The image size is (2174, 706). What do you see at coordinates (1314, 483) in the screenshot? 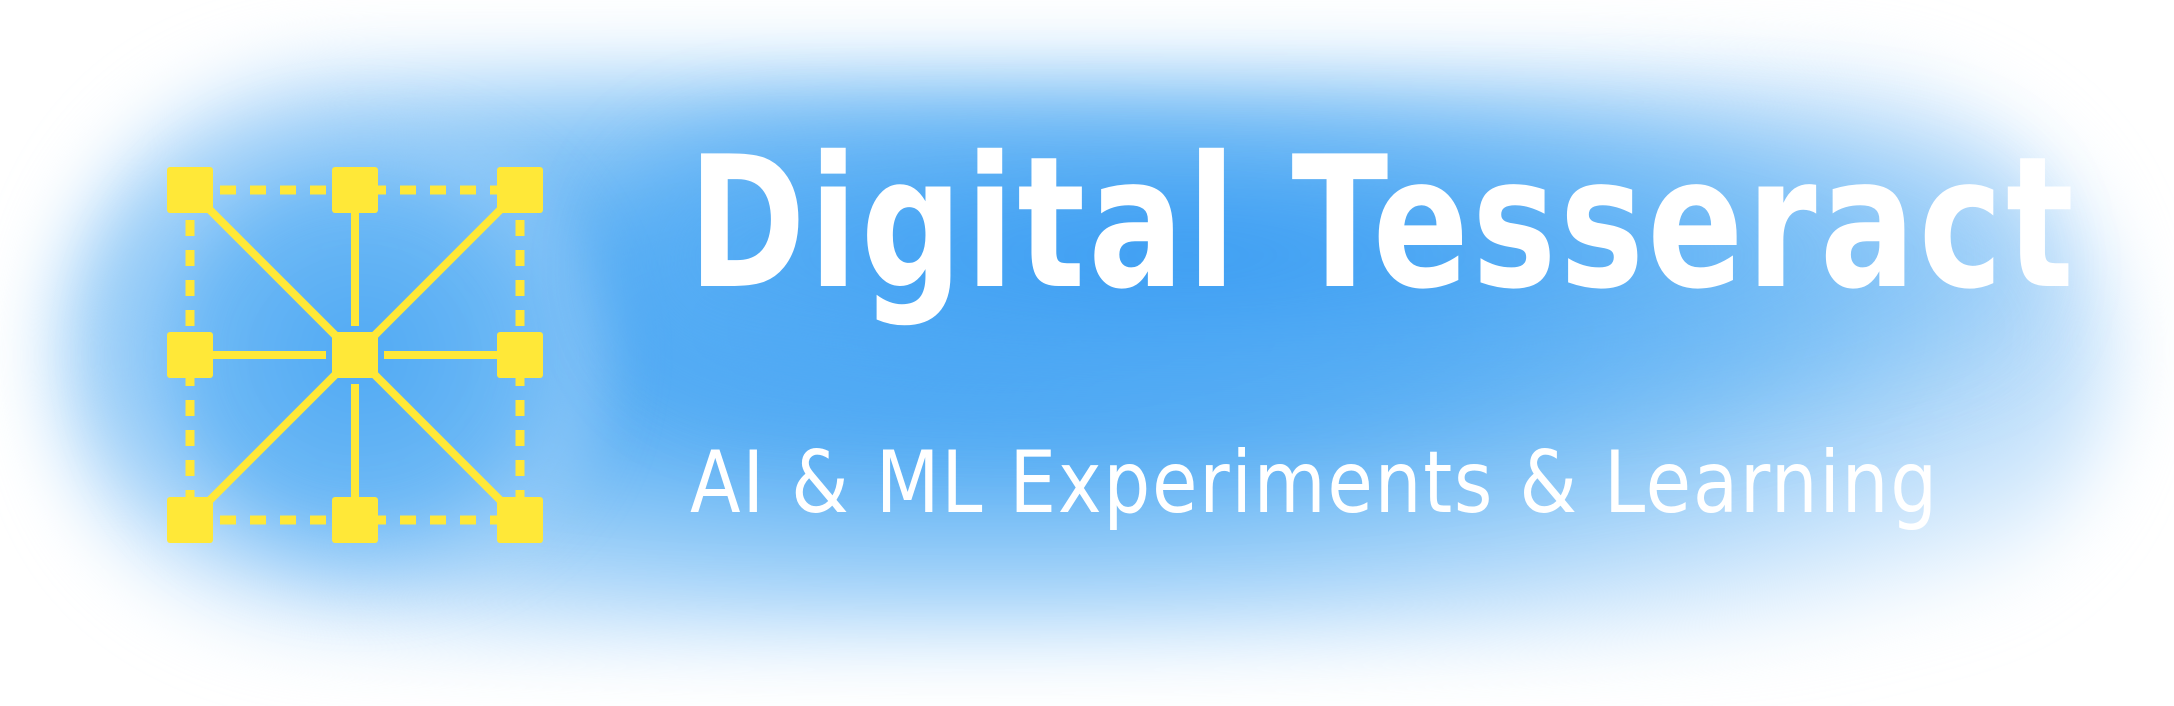
I see `brand-tagline: AI & ML Experiments & Learning` at bounding box center [1314, 483].